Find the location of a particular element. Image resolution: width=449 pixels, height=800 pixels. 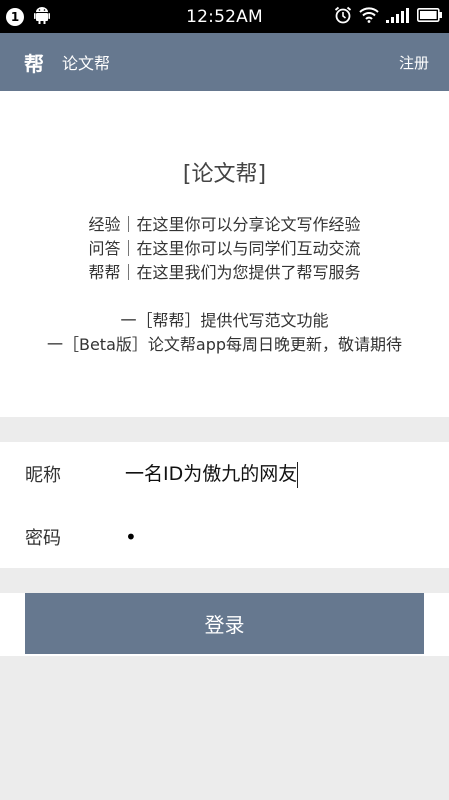

feature-line: 经验｜在这里你可以分享论文写作经验 is located at coordinates (224, 224).